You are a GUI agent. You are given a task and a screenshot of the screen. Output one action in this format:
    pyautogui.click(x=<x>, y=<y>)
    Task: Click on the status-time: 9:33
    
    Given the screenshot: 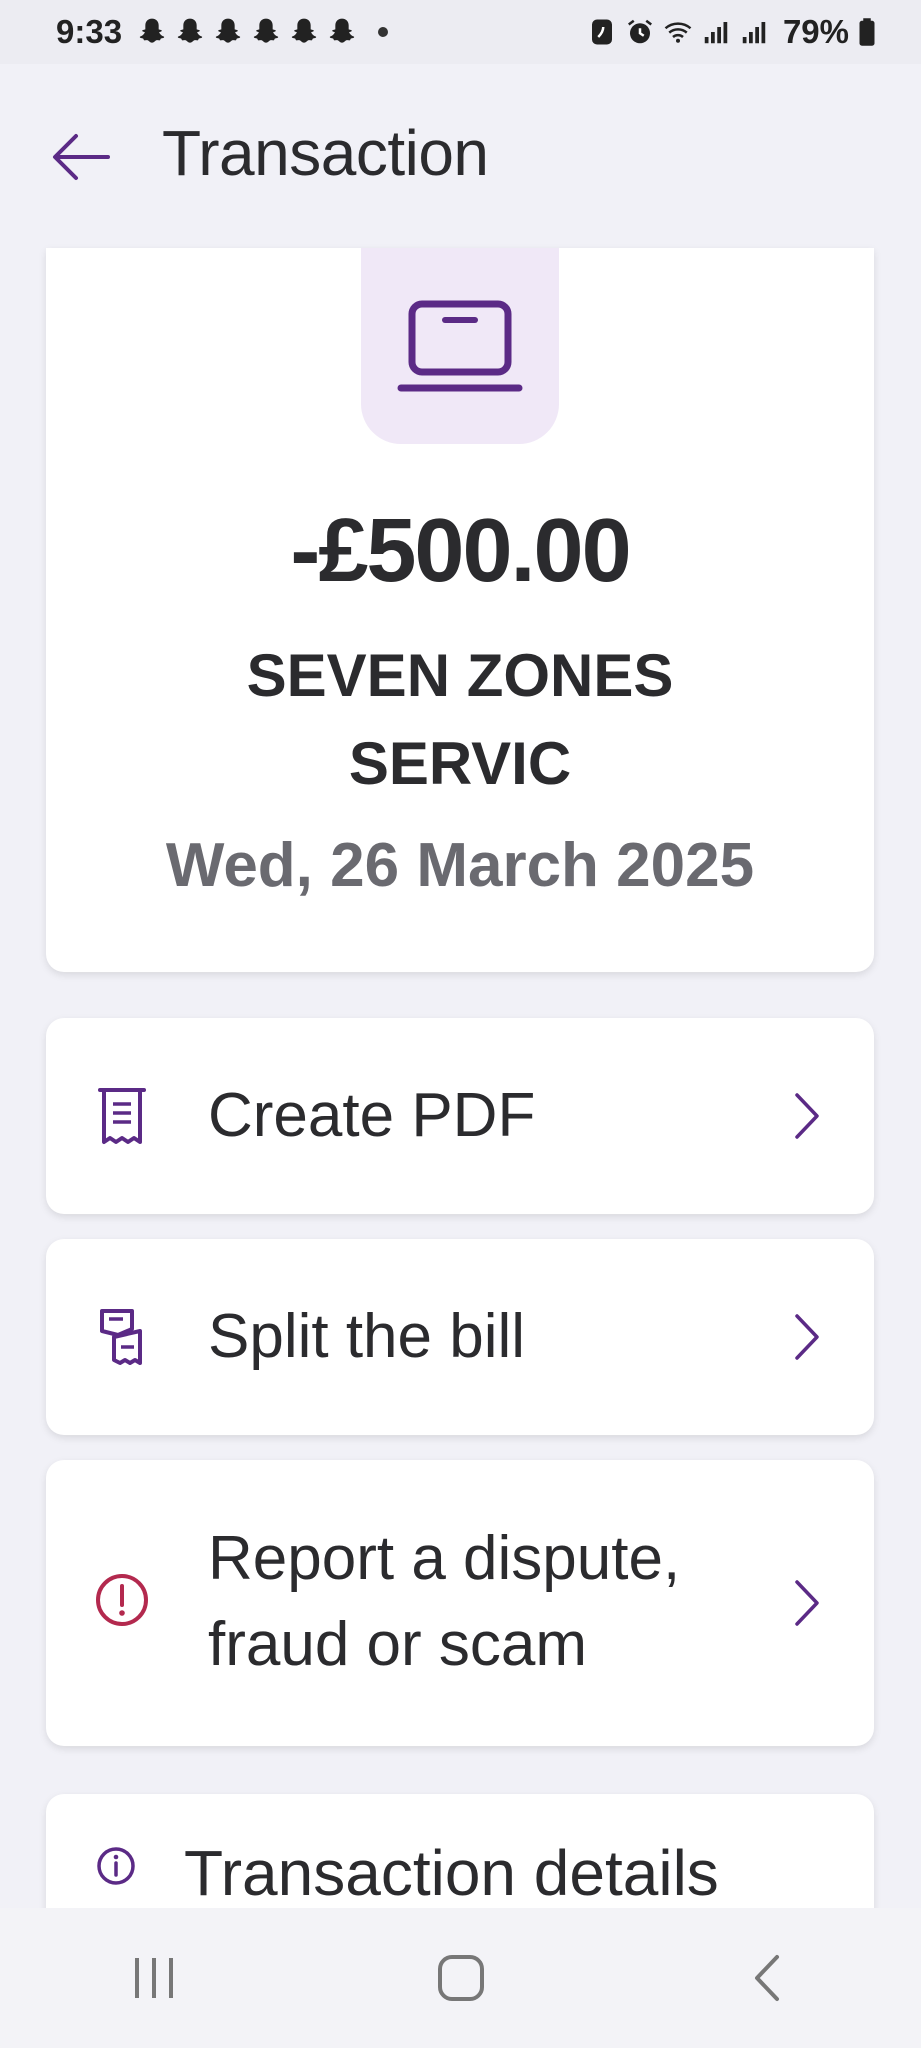 What is the action you would take?
    pyautogui.click(x=89, y=31)
    